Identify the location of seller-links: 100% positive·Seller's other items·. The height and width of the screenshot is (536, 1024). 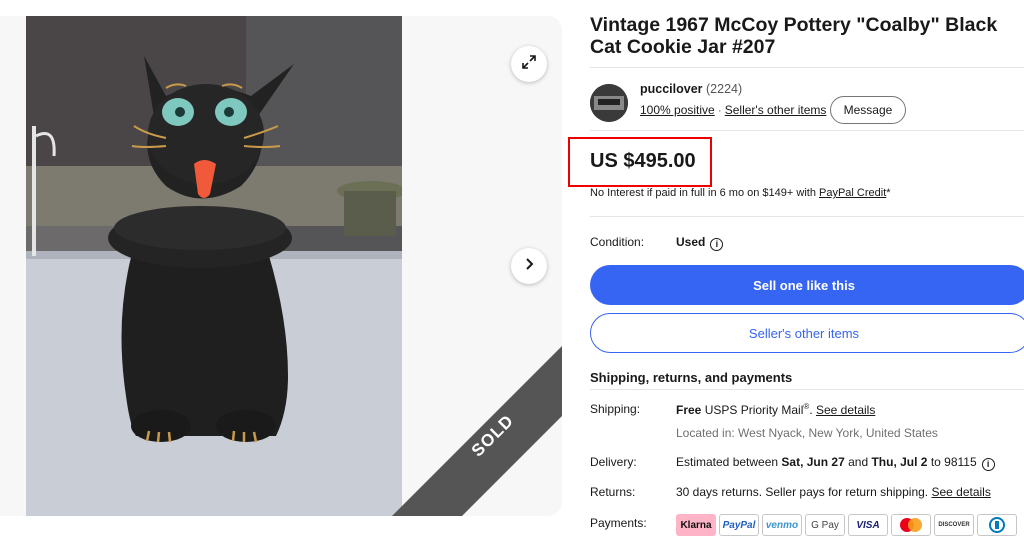
(736, 110).